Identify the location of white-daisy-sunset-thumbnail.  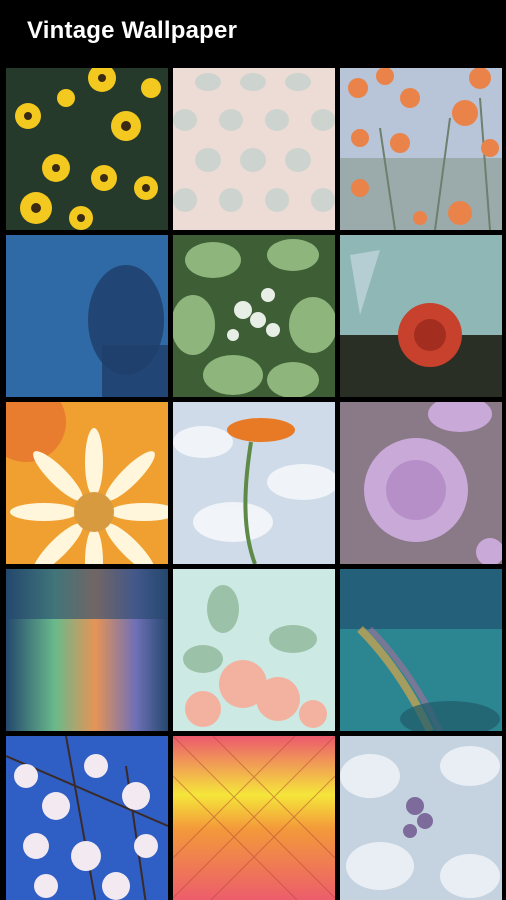
(87, 483).